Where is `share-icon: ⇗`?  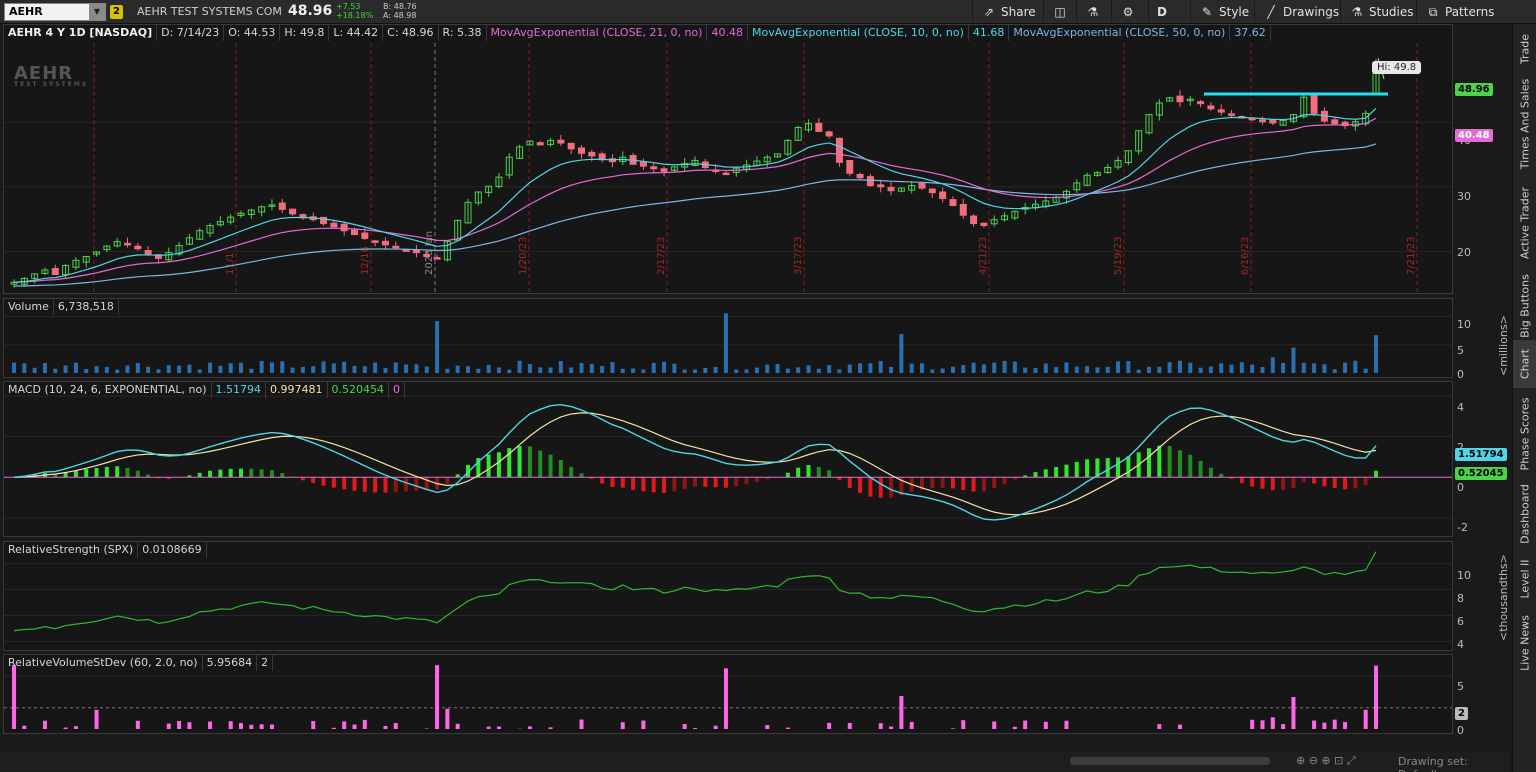 share-icon: ⇗ is located at coordinates (989, 12).